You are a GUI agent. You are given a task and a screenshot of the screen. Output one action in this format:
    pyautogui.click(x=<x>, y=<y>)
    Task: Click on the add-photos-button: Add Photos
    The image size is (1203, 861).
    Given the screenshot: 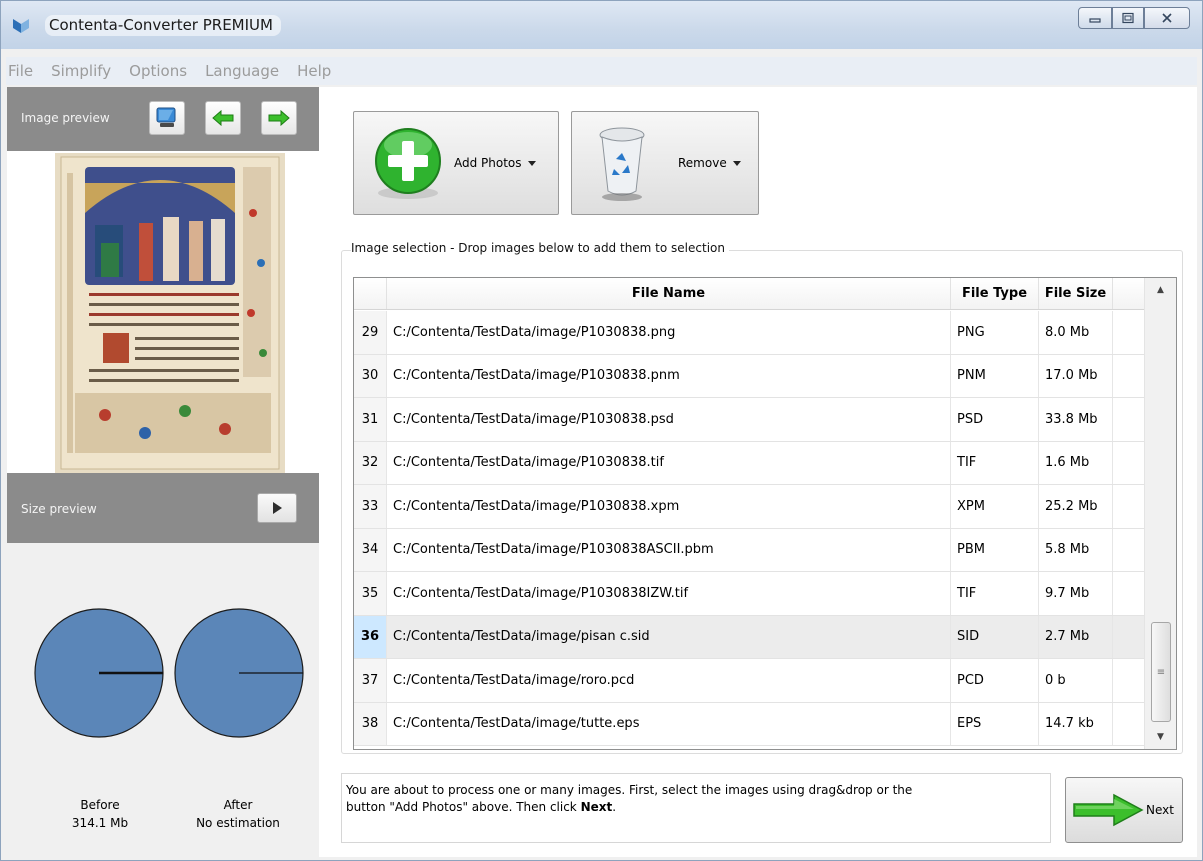 What is the action you would take?
    pyautogui.click(x=456, y=163)
    